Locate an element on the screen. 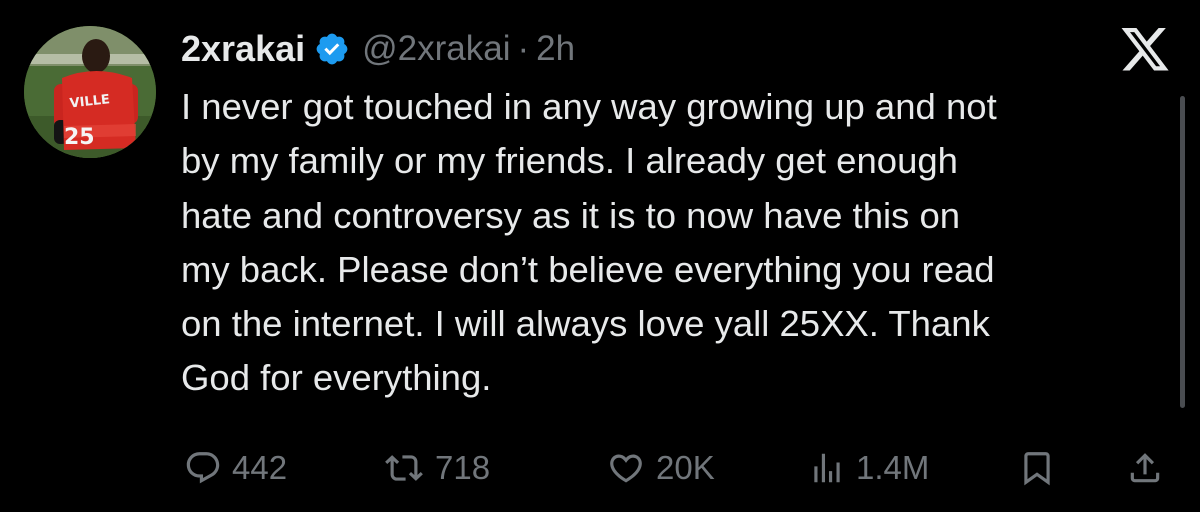 Image resolution: width=1200 pixels, height=512 pixels. reply-button: 442 is located at coordinates (235, 468).